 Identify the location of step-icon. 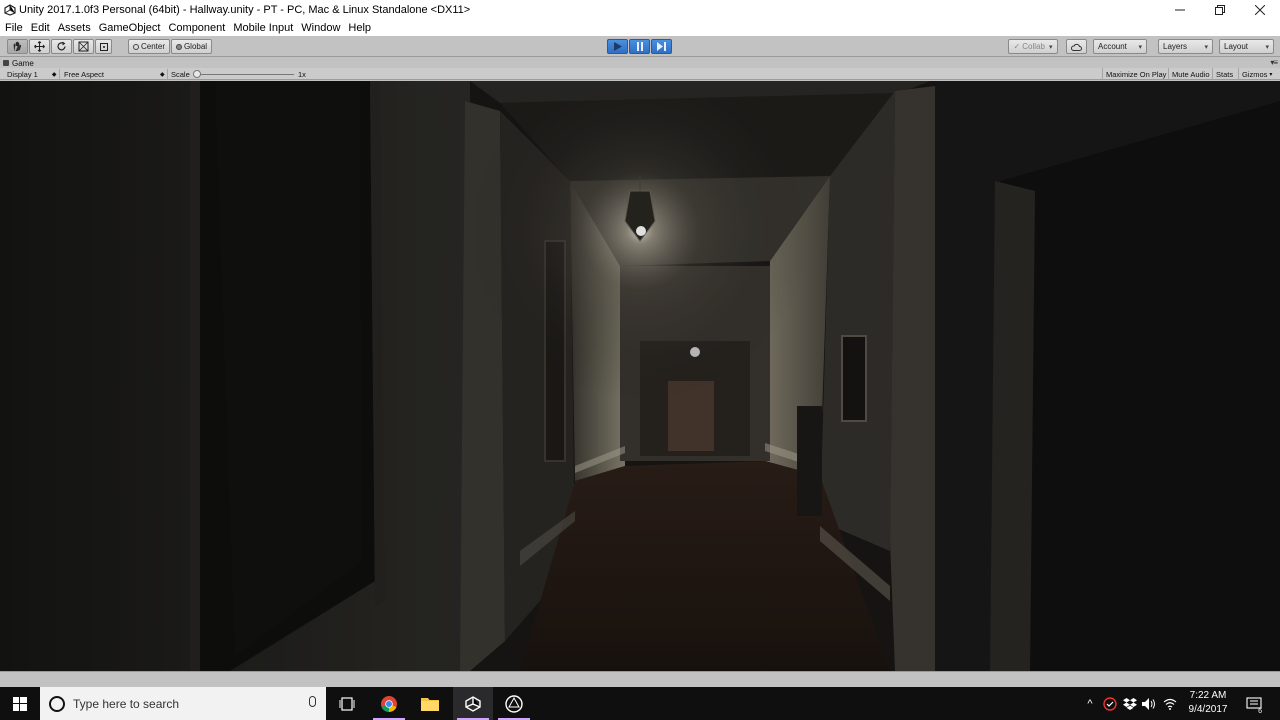
(661, 46).